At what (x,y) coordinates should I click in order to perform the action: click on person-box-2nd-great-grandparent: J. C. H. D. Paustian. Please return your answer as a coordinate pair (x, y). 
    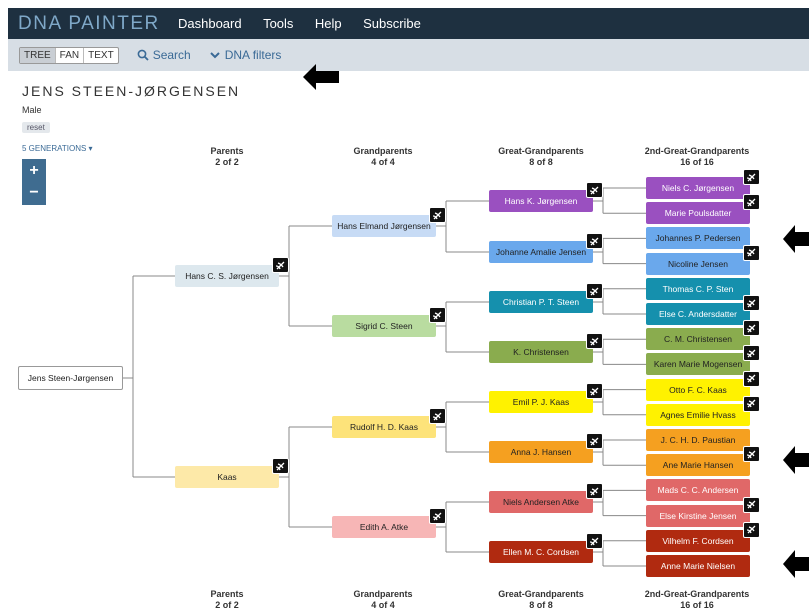
    Looking at the image, I should click on (698, 440).